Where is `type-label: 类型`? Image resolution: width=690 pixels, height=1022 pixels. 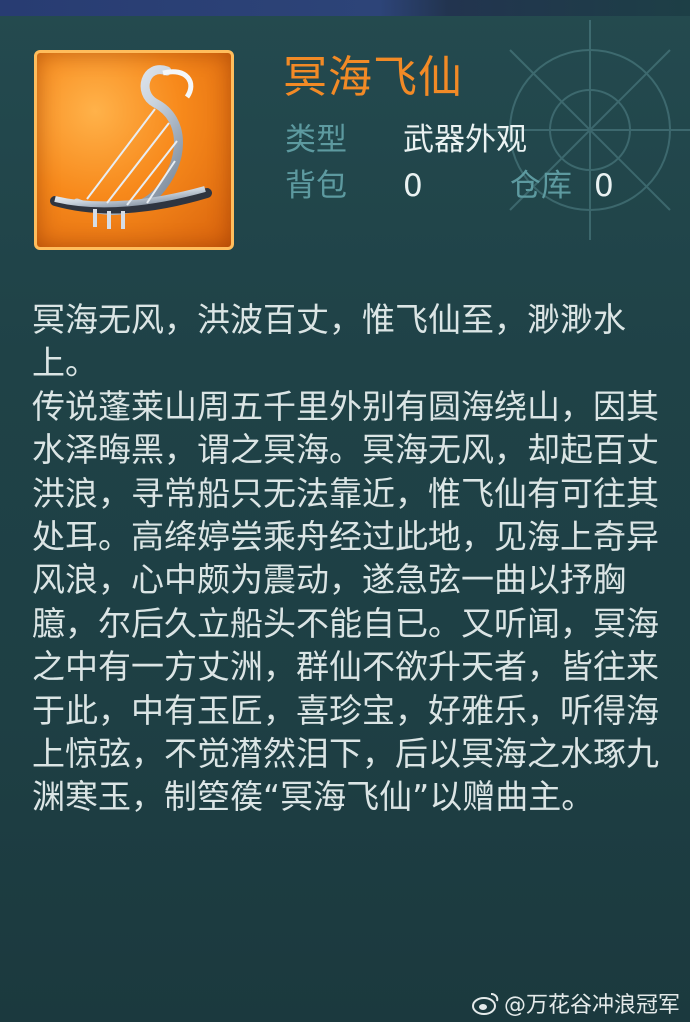 type-label: 类型 is located at coordinates (316, 140).